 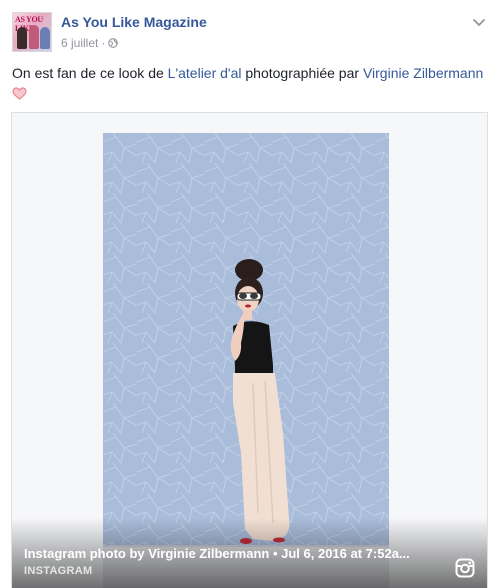 What do you see at coordinates (58, 571) in the screenshot?
I see `attachment-source: INSTAGRAM` at bounding box center [58, 571].